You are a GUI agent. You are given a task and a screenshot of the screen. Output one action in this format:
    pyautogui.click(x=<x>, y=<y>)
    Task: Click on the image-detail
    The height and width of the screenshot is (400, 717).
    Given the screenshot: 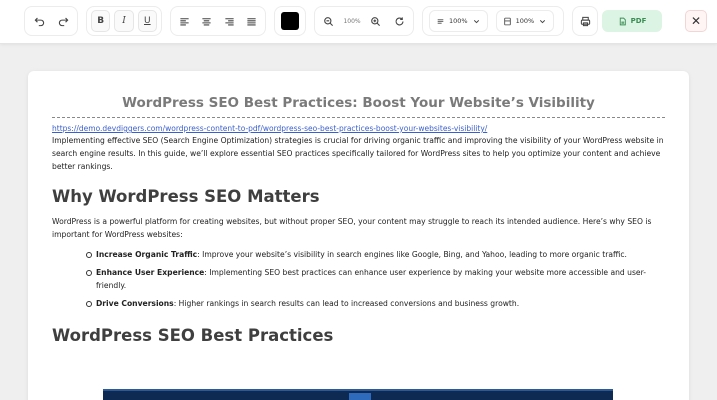 What is the action you would take?
    pyautogui.click(x=360, y=396)
    